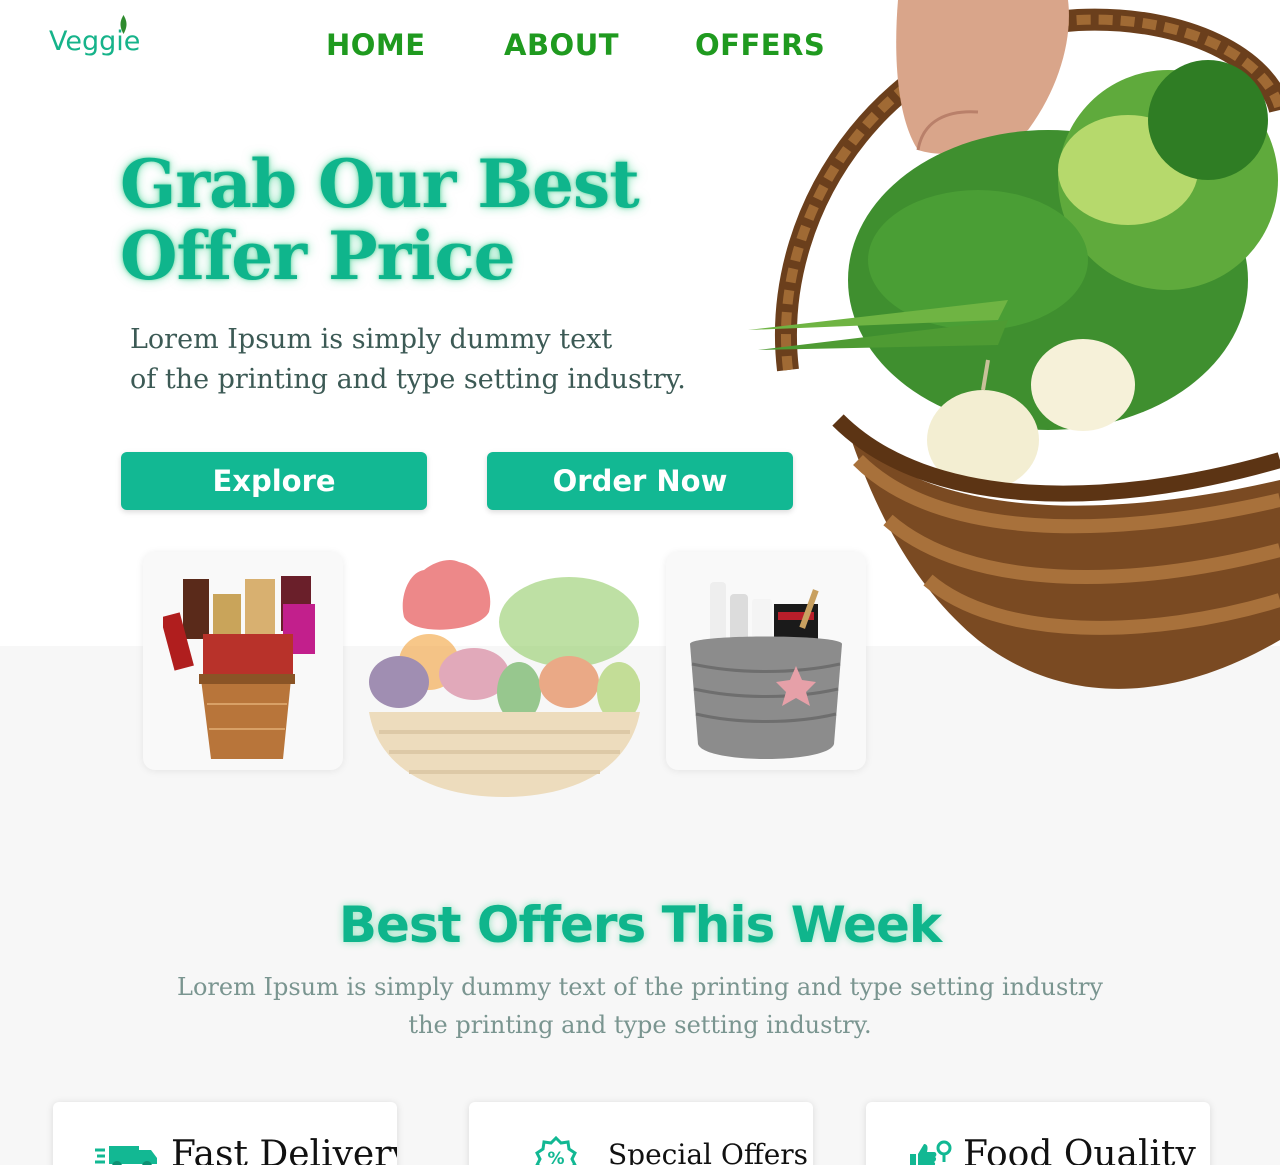 The image size is (1280, 1165). I want to click on hero-title-line1: Grab Our Best, so click(380, 184).